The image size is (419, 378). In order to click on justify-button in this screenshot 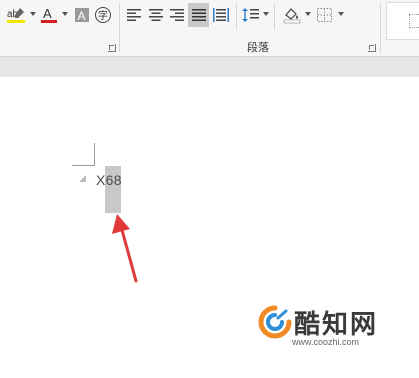, I will do `click(198, 15)`.